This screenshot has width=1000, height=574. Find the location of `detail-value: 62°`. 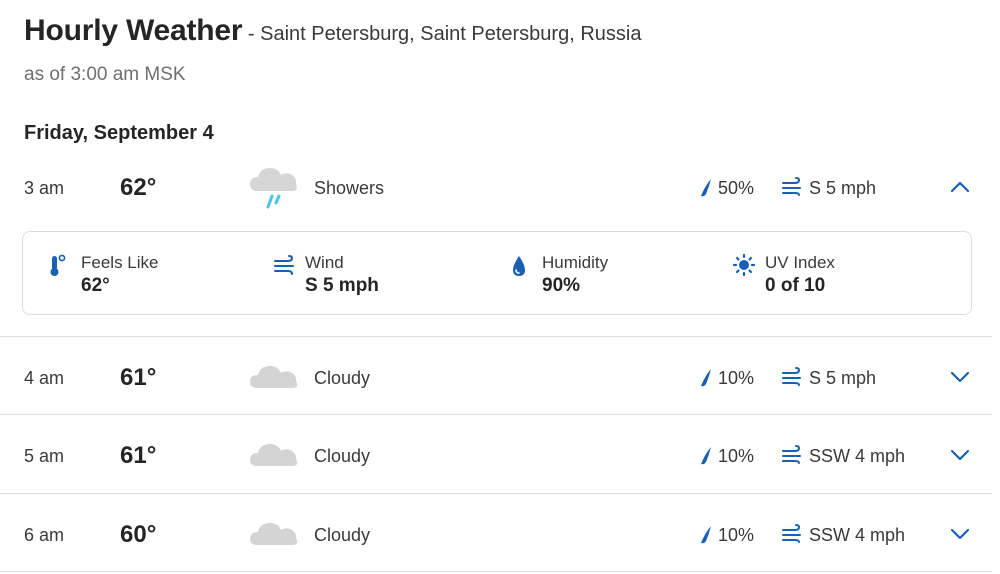

detail-value: 62° is located at coordinates (95, 285).